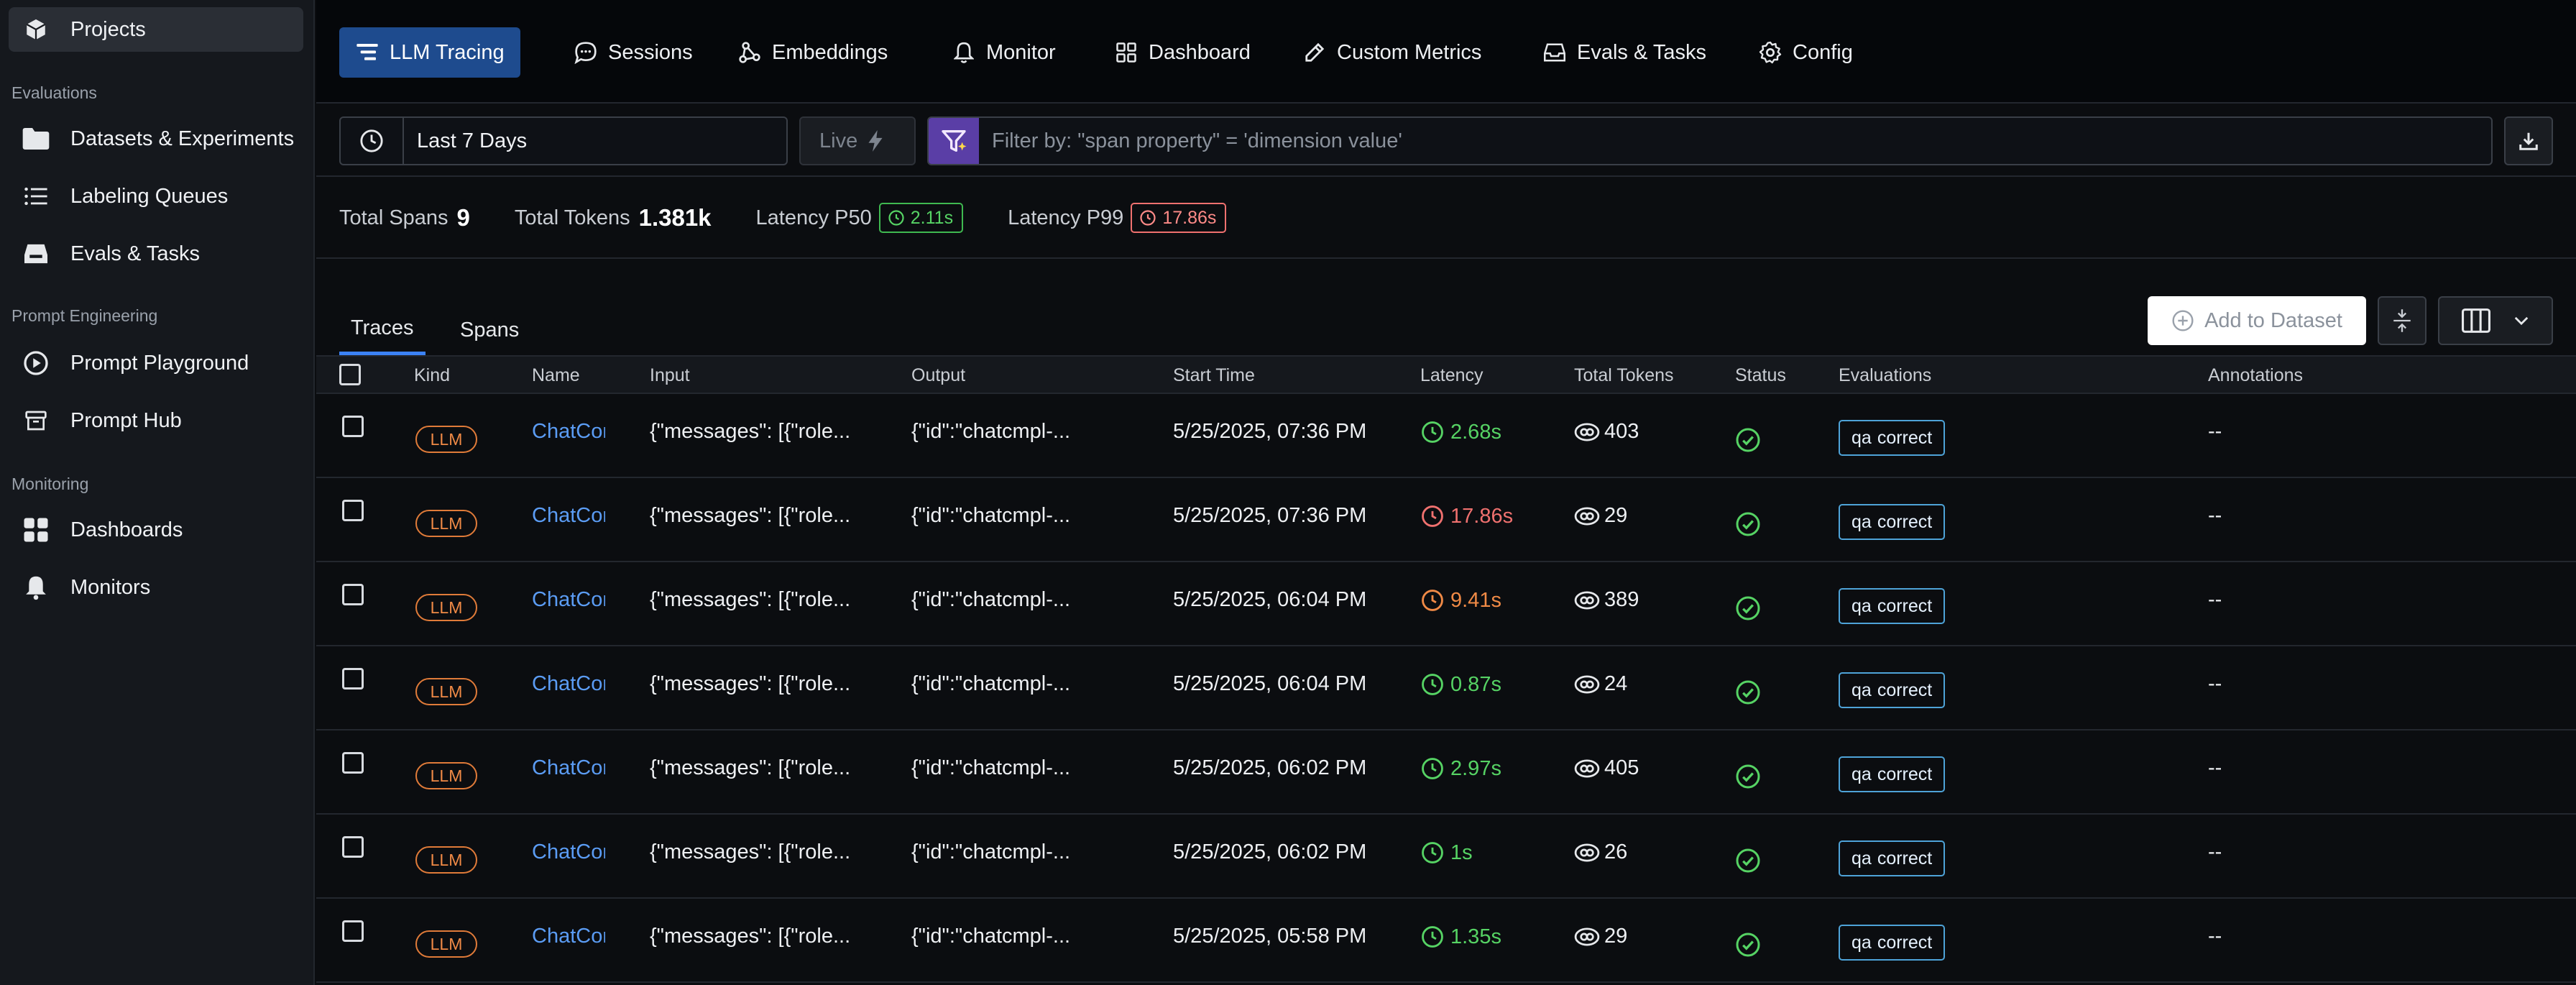  I want to click on column-header-status: Status, so click(1760, 375).